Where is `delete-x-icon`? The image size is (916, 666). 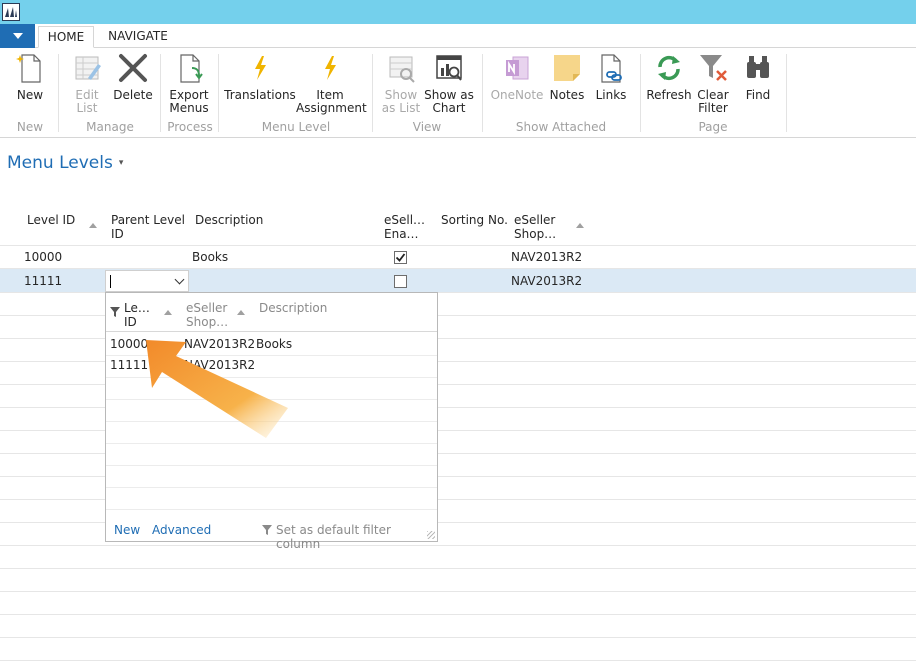
delete-x-icon is located at coordinates (133, 68).